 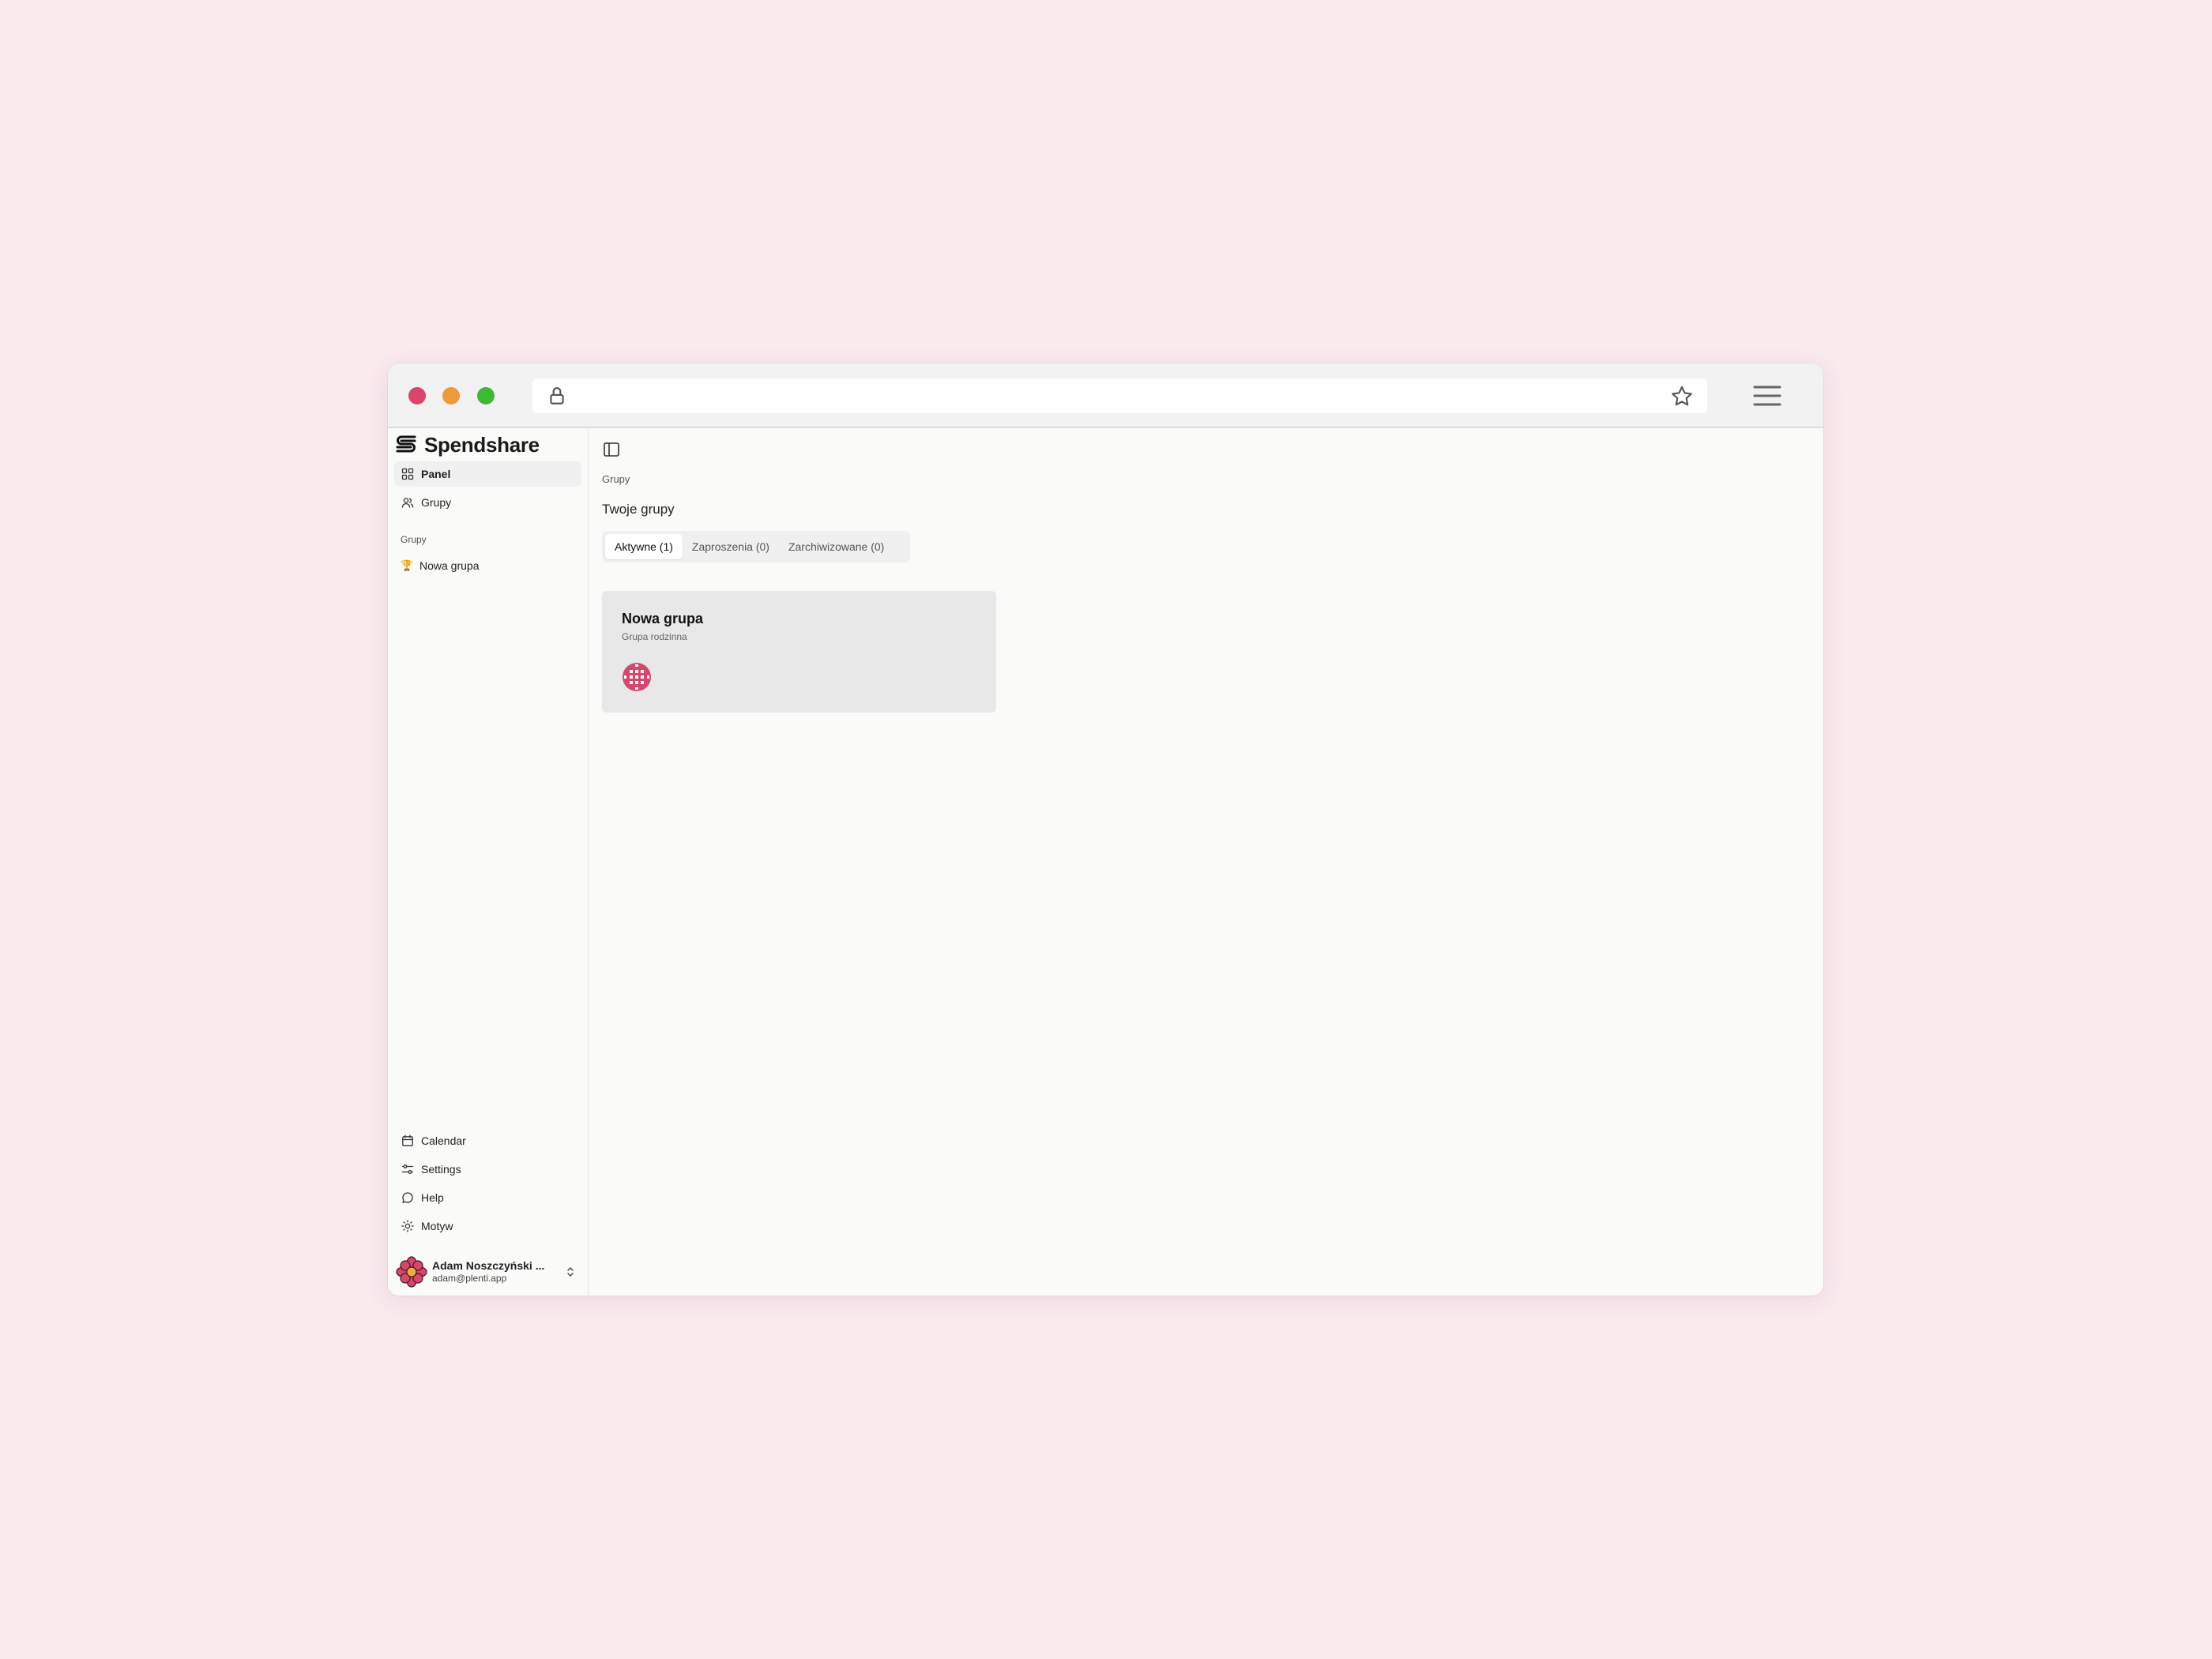 I want to click on minimize-window-button, so click(x=451, y=396).